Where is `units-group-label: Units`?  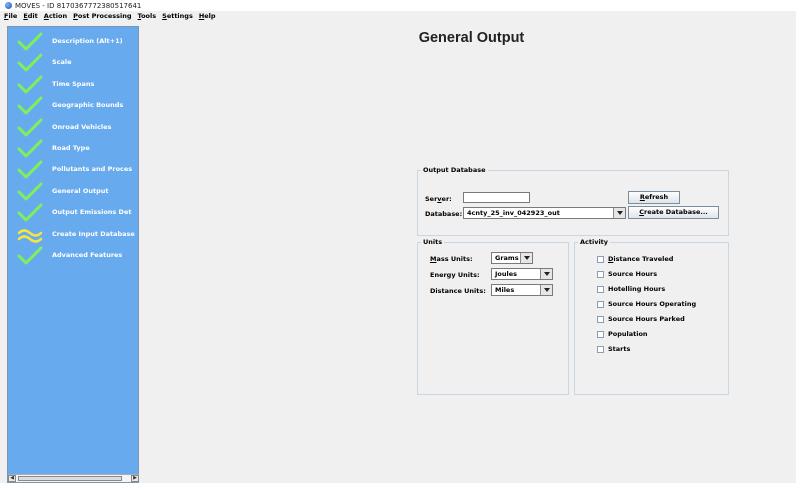 units-group-label: Units is located at coordinates (433, 242).